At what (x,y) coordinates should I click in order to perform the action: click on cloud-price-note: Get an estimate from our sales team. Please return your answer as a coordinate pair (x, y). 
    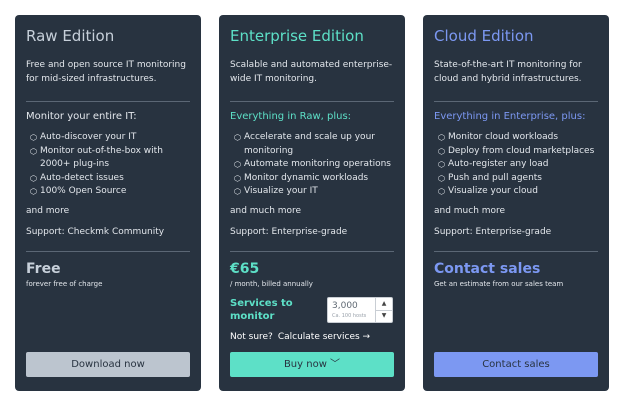
    Looking at the image, I should click on (499, 284).